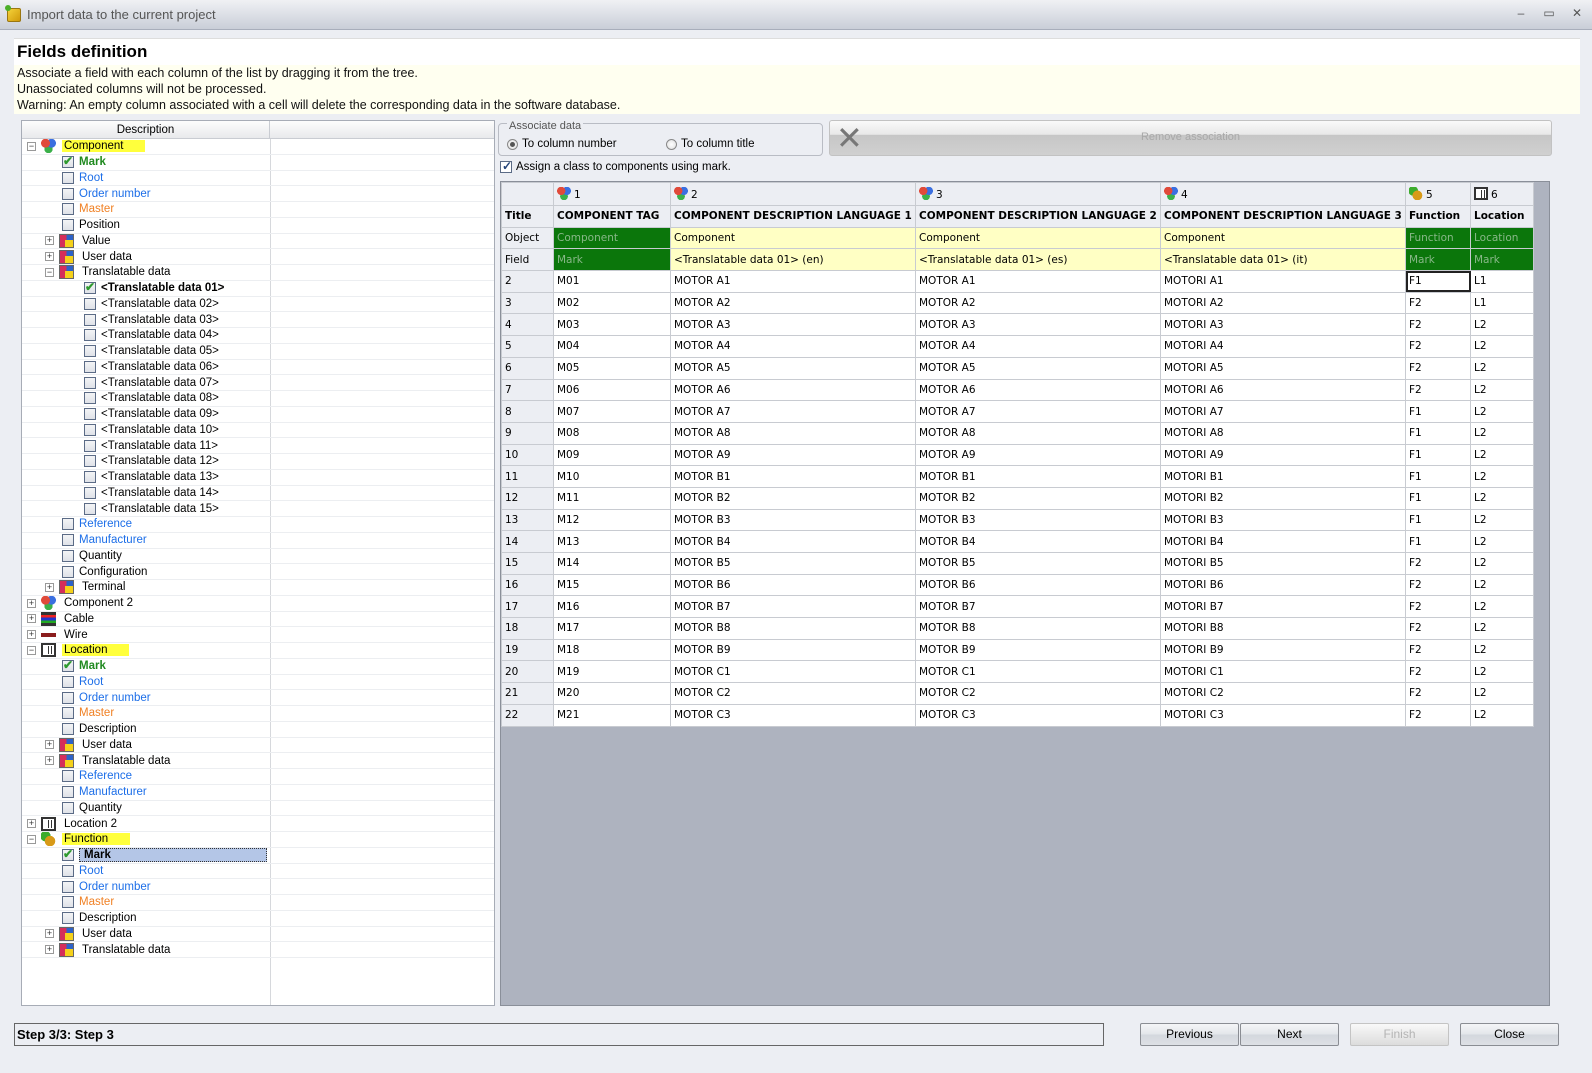  Describe the element at coordinates (1283, 541) in the screenshot. I see `grid-cell: MOTORI B4` at that location.